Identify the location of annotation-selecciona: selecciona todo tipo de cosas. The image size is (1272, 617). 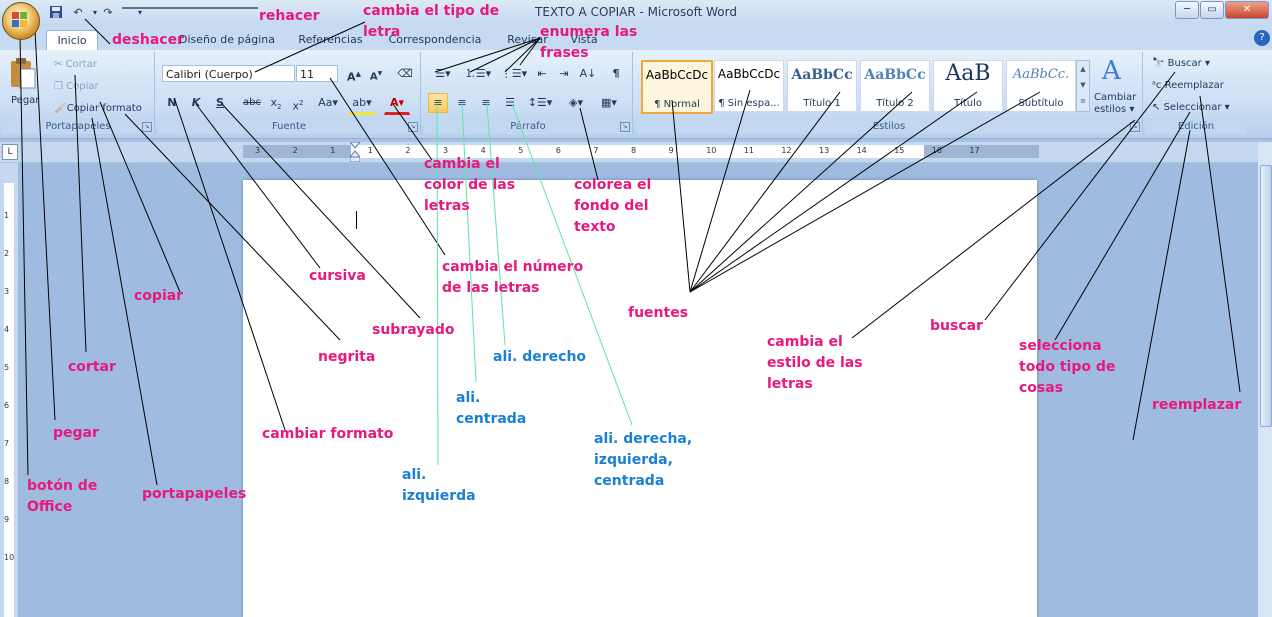
(1067, 367).